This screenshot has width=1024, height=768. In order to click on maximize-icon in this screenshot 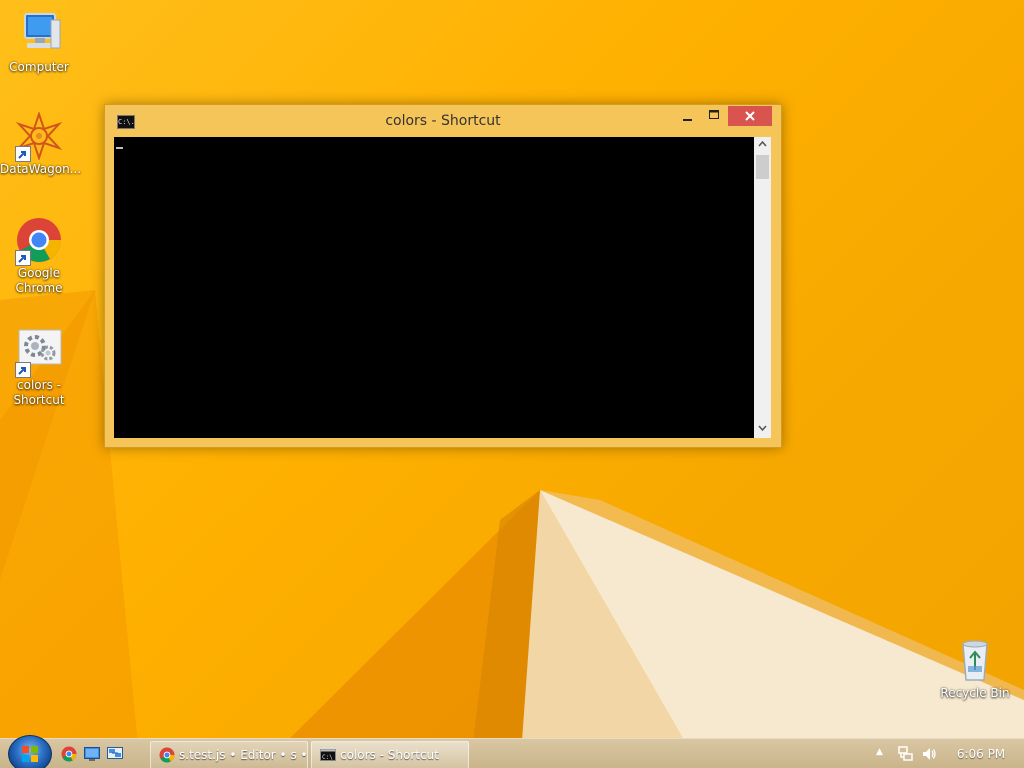, I will do `click(714, 114)`.